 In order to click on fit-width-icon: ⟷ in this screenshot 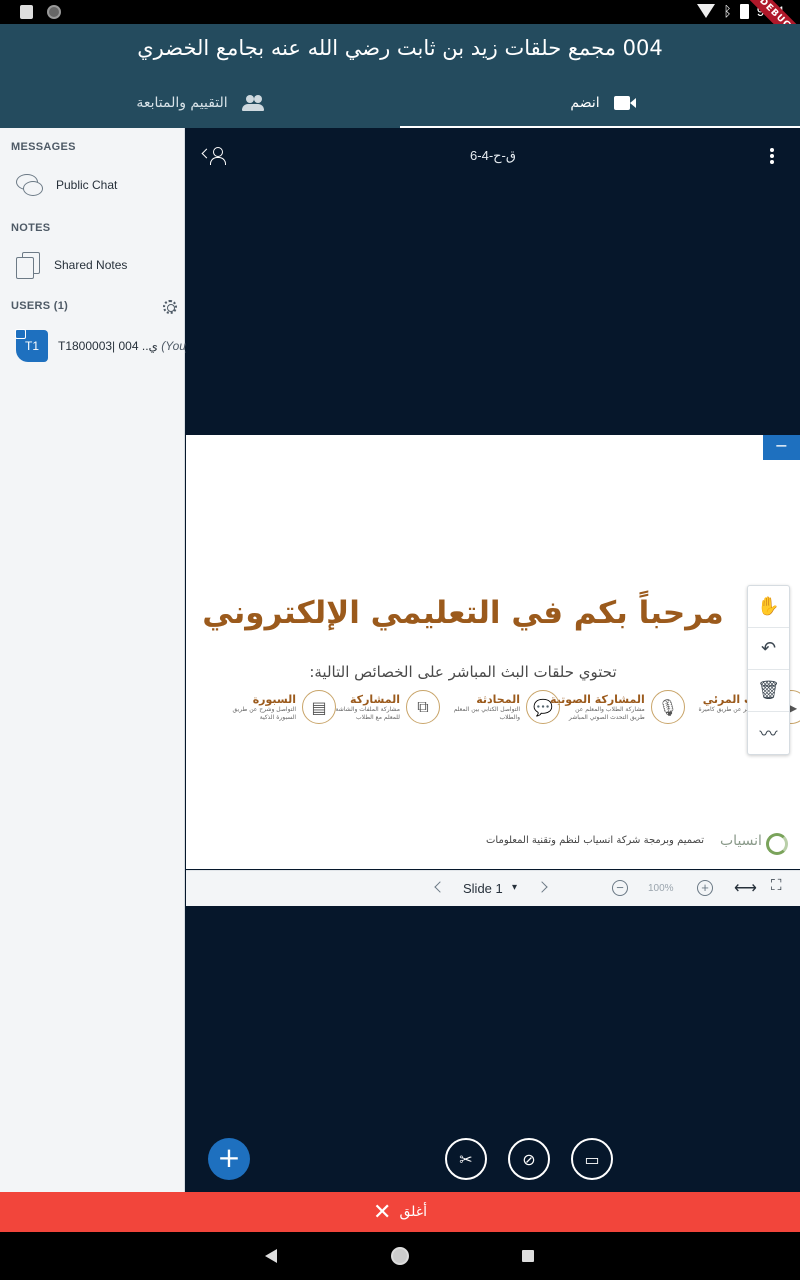, I will do `click(745, 888)`.